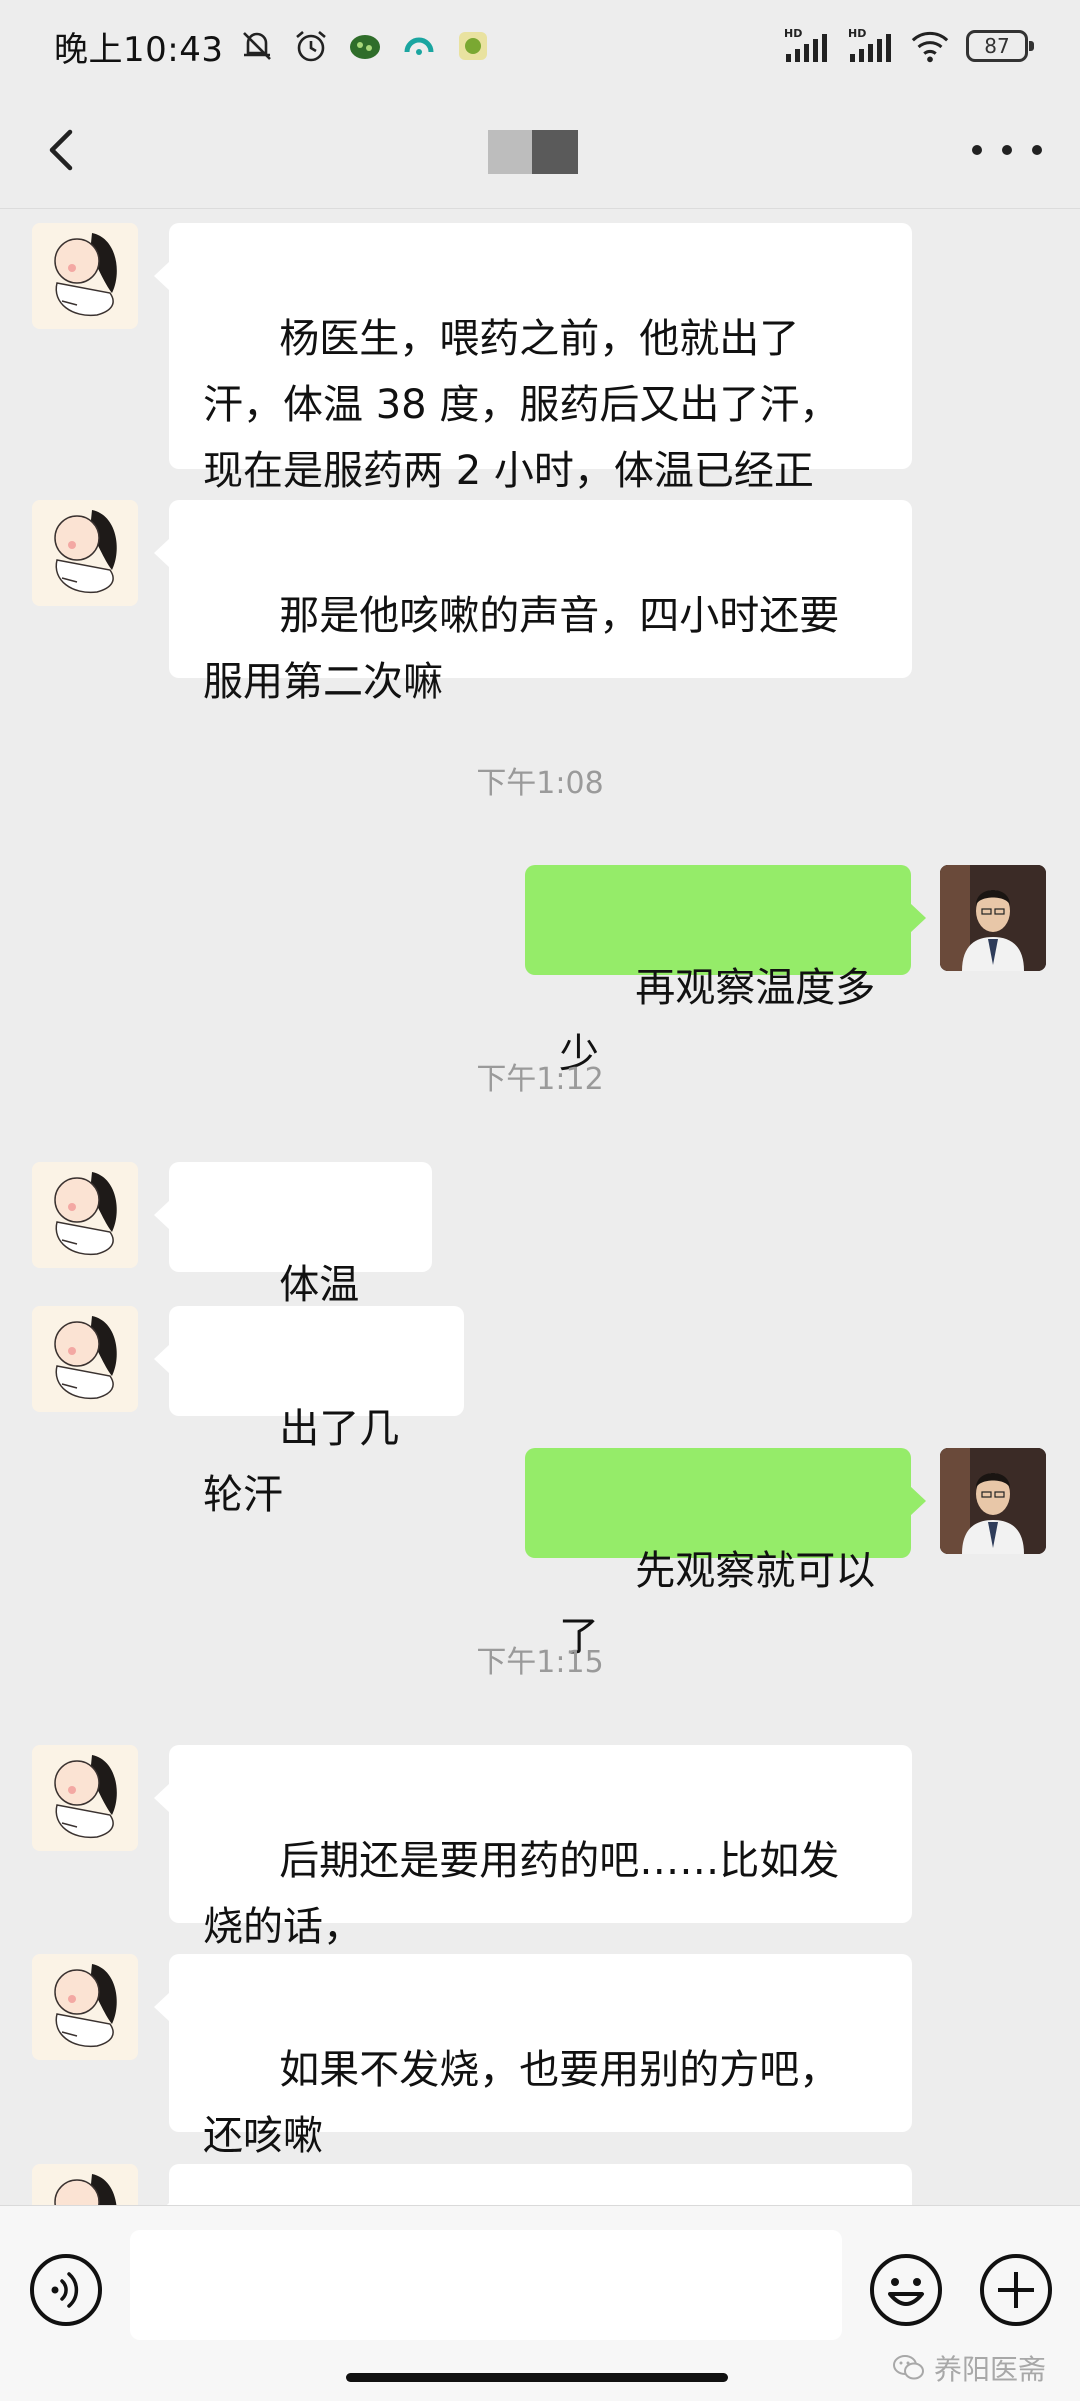 This screenshot has height=2401, width=1080. Describe the element at coordinates (870, 46) in the screenshot. I see `signal-strength-icon-2: HD` at that location.